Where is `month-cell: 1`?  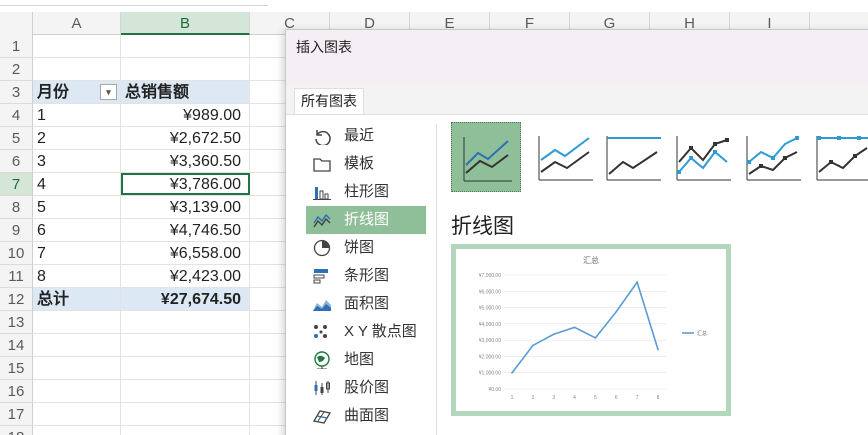 month-cell: 1 is located at coordinates (77, 115).